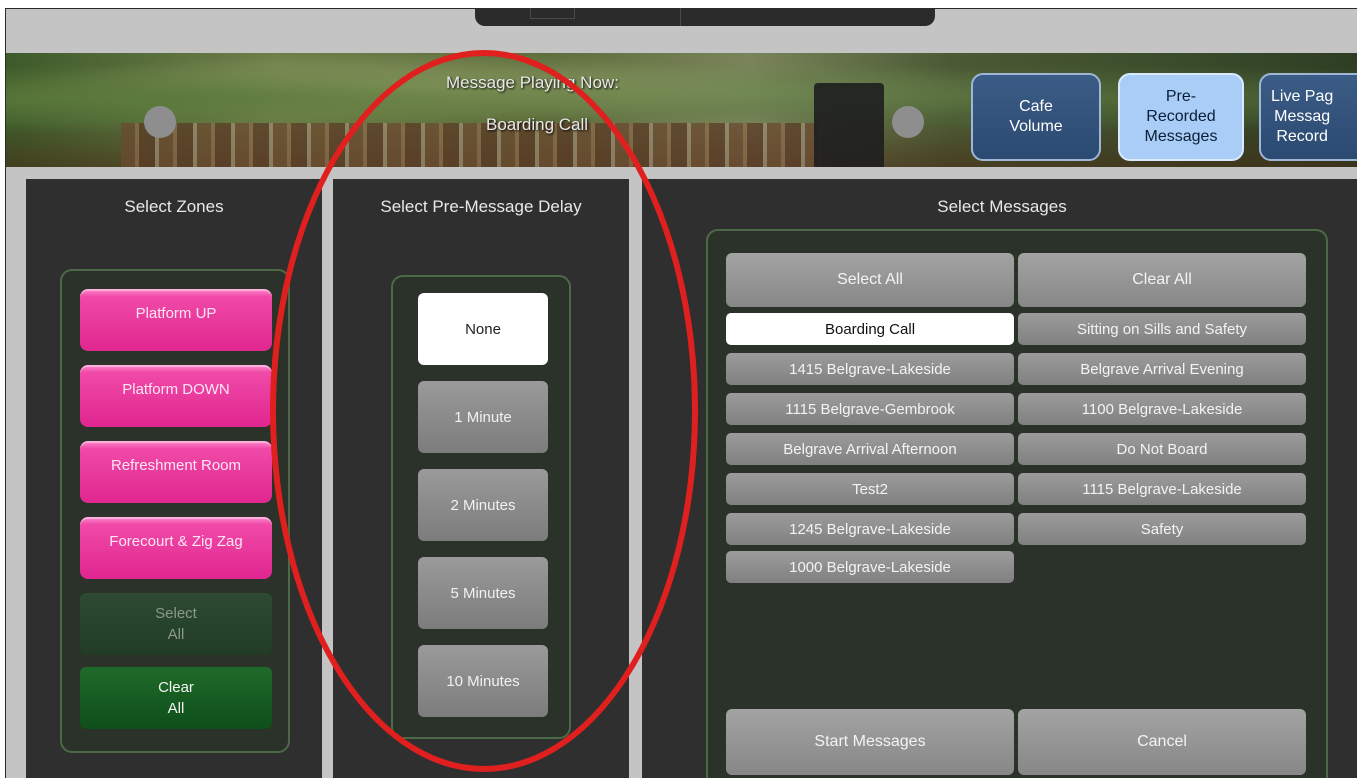  Describe the element at coordinates (1162, 369) in the screenshot. I see `message-belgrave-arrival-evening: Belgrave Arrival Evening` at that location.